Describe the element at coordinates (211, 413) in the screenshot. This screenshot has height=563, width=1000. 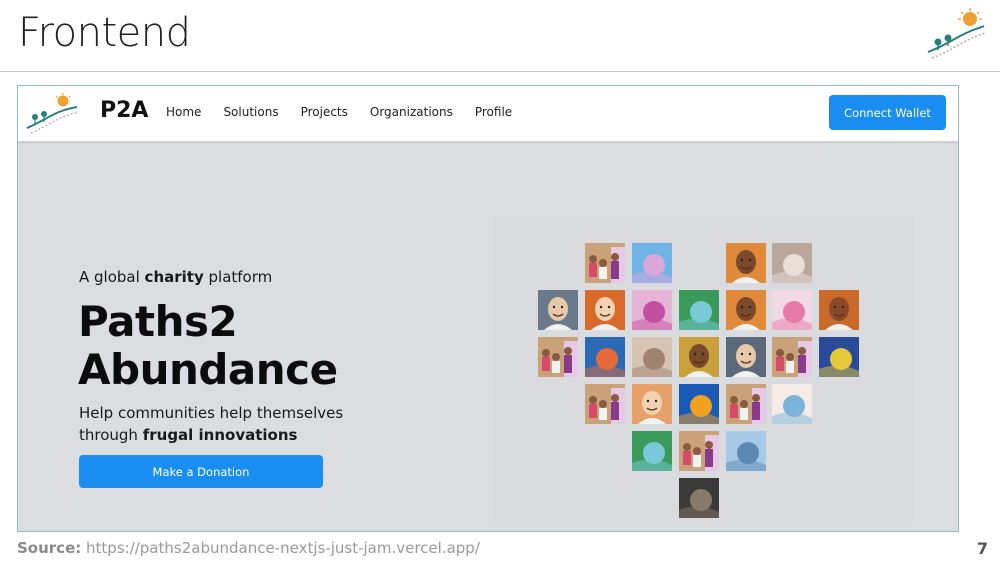
I see `hero-sub-line1: Help communities help themselves` at that location.